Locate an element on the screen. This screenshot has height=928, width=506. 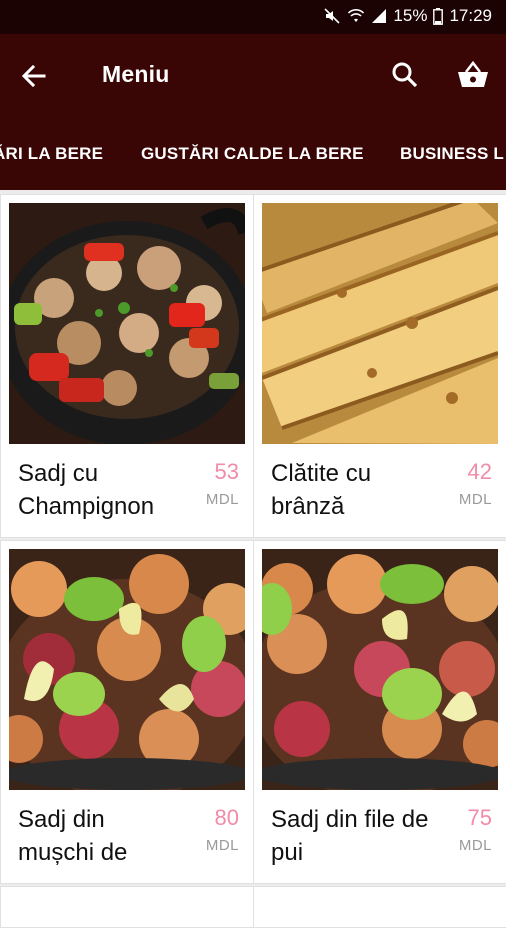
product-price: 75 is located at coordinates (479, 817).